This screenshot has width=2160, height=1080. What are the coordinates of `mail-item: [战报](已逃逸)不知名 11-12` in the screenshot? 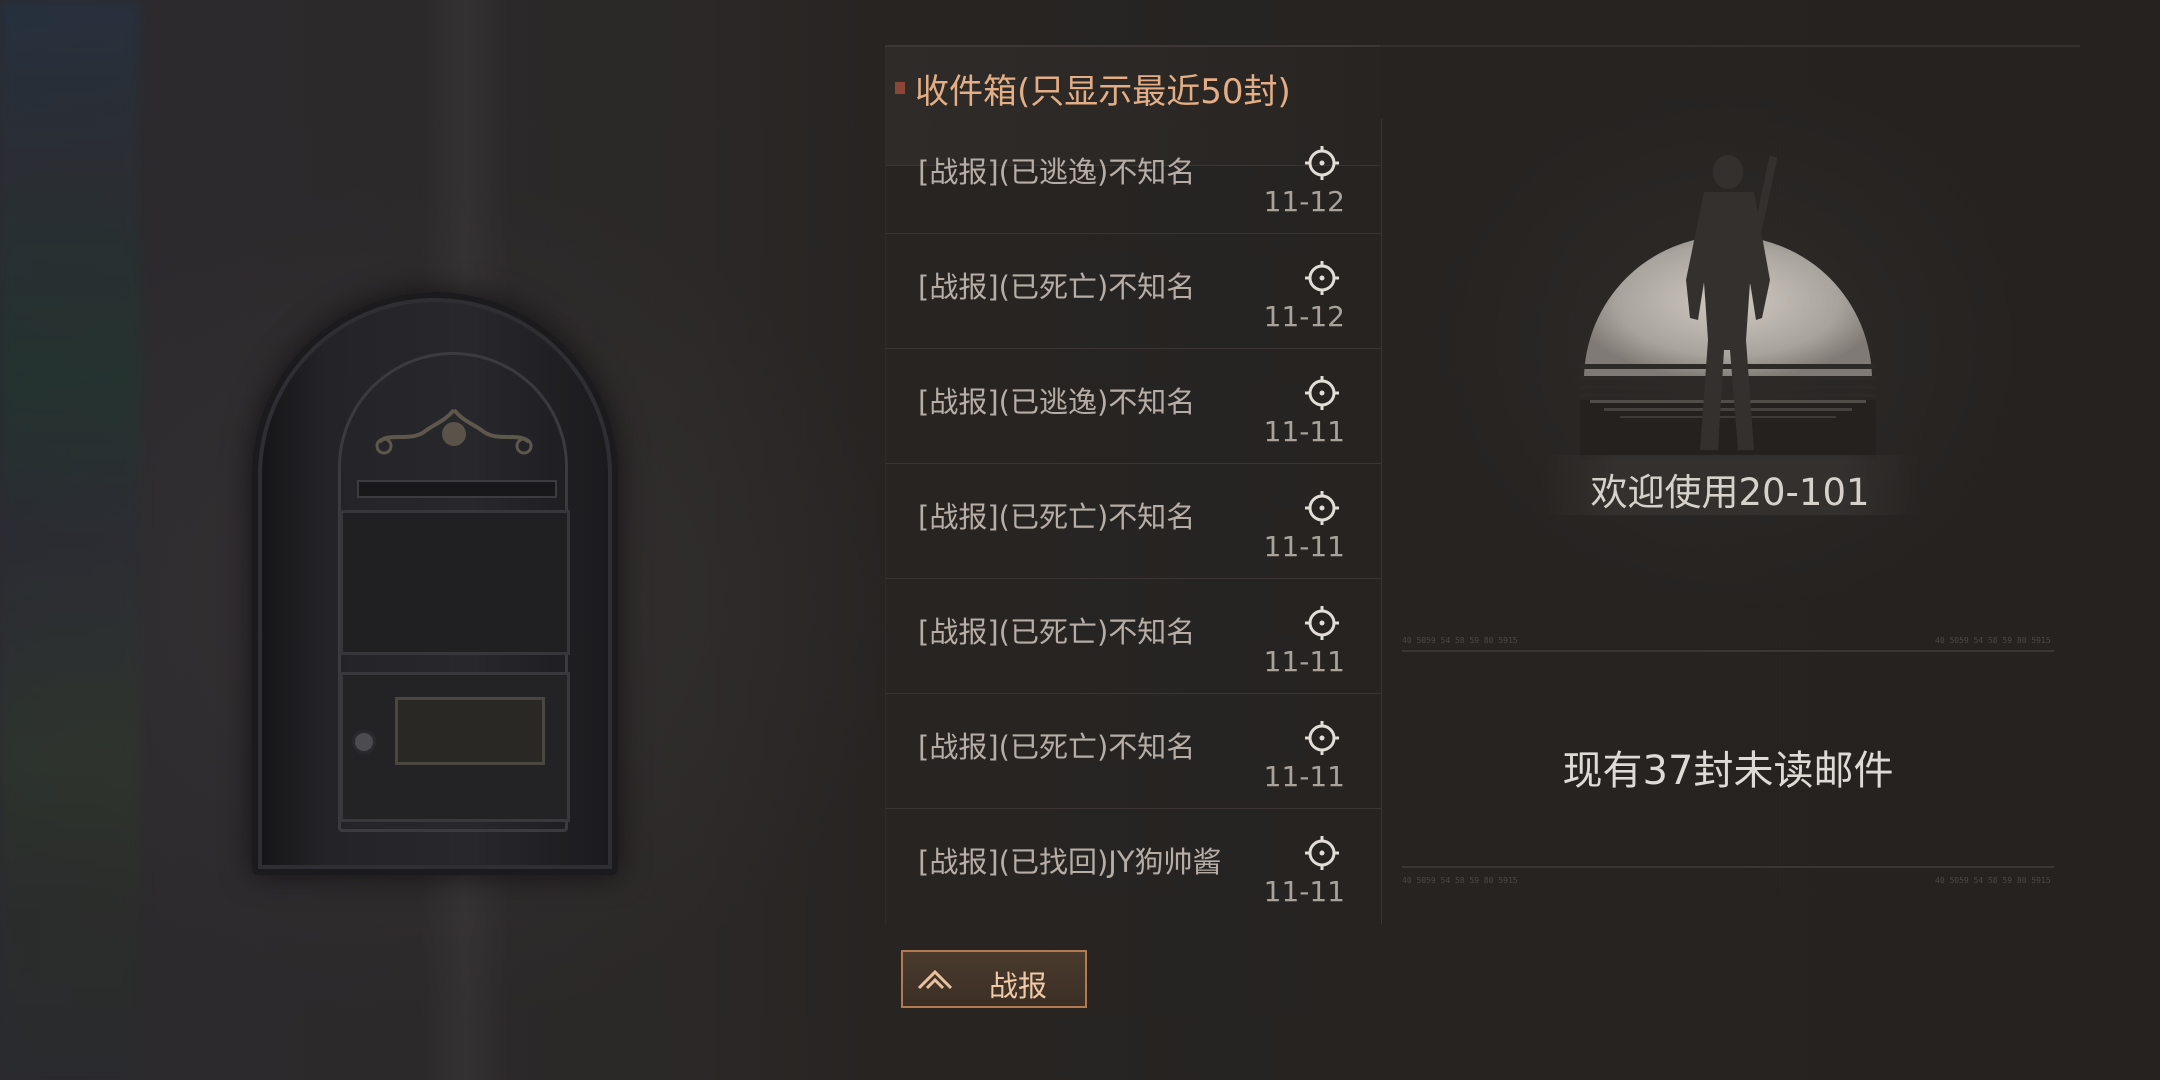 It's located at (1133, 176).